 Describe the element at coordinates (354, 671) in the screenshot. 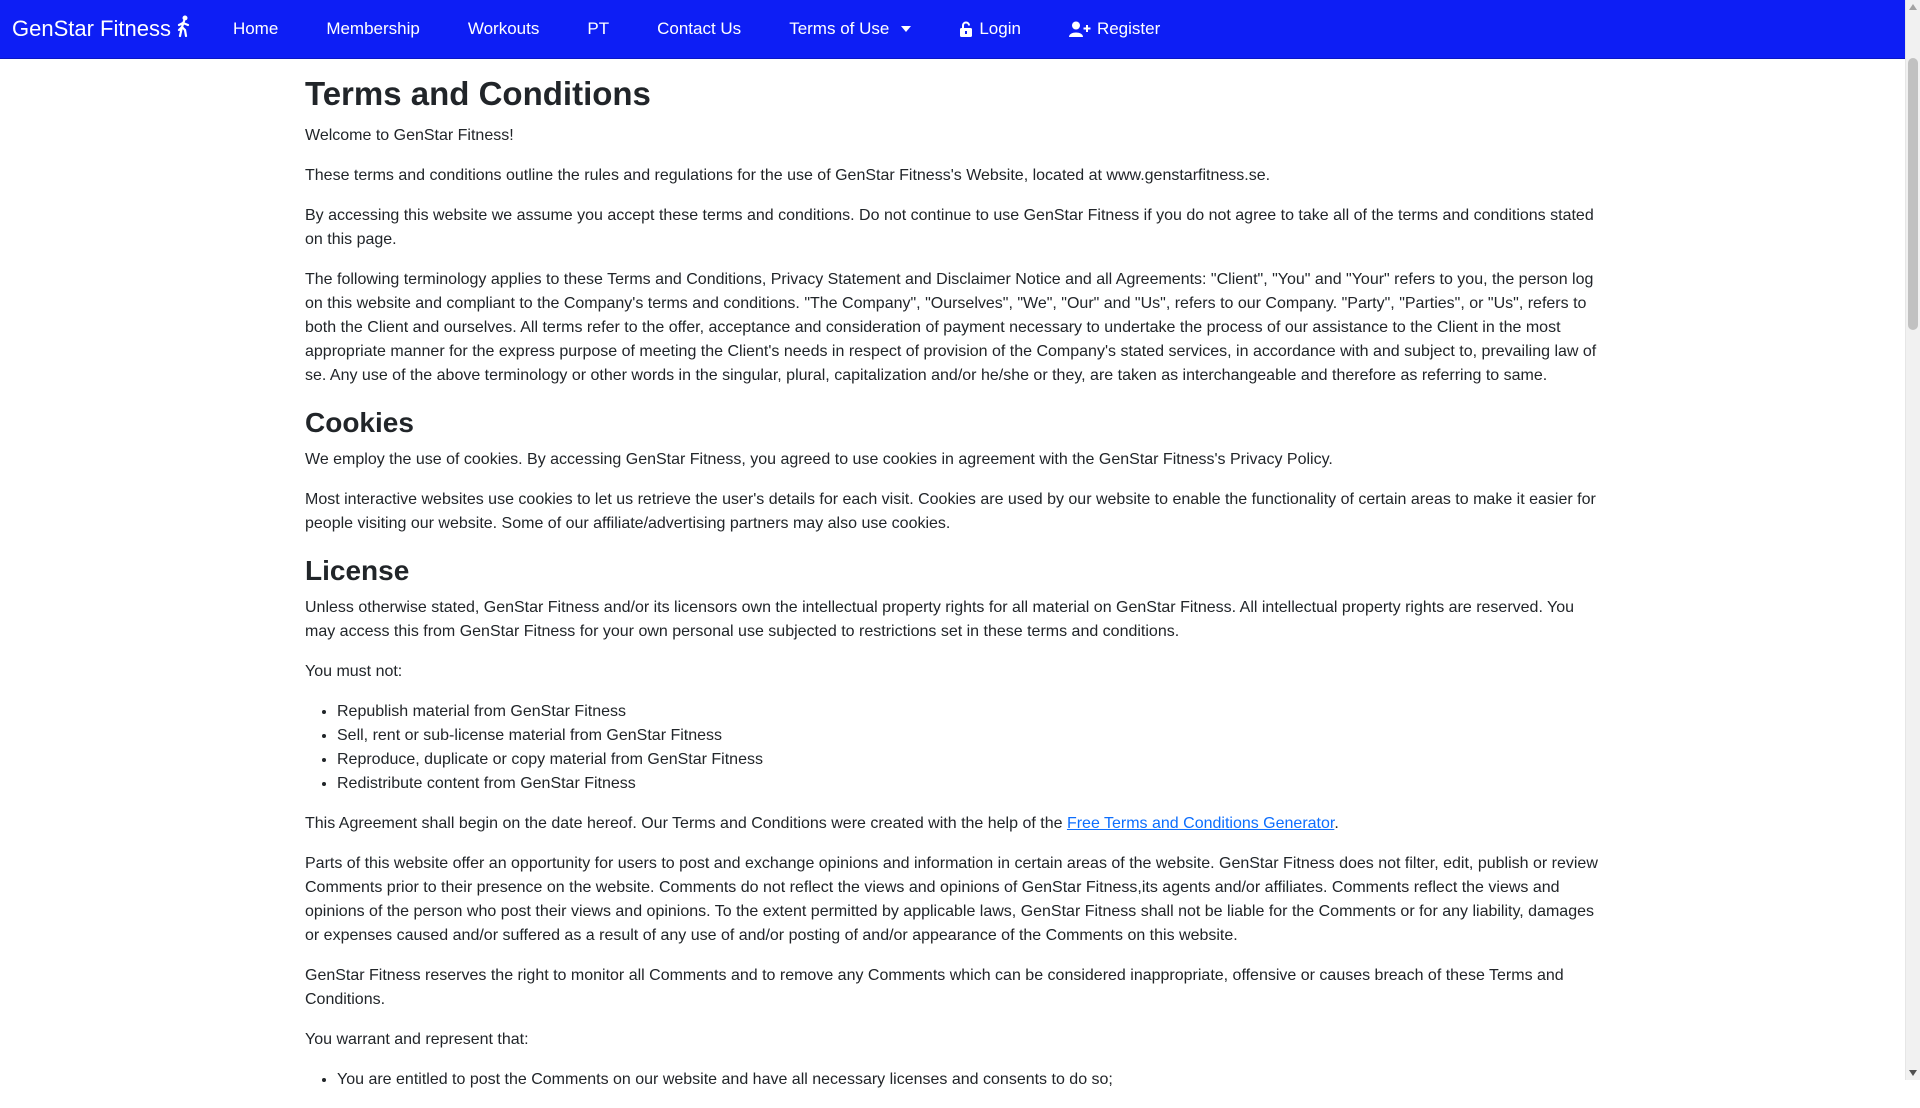

I see `must-not-label: You must not:` at that location.